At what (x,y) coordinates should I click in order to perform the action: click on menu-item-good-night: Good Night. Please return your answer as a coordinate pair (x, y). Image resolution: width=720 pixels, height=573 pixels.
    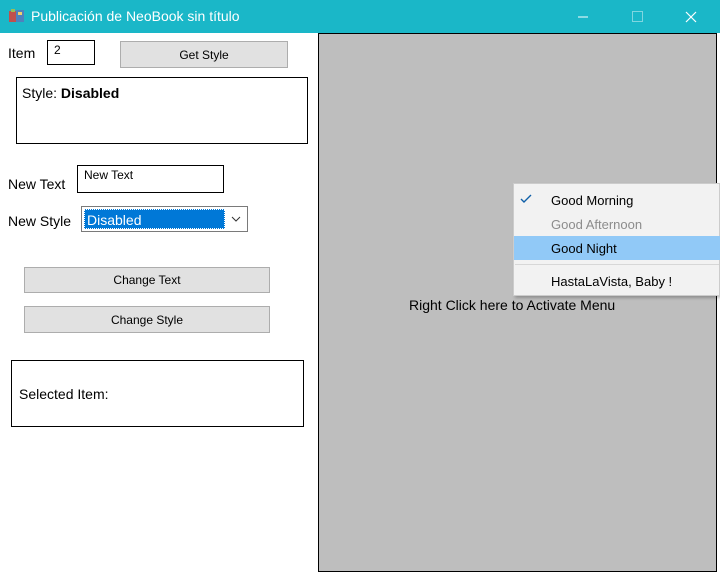
    Looking at the image, I should click on (617, 248).